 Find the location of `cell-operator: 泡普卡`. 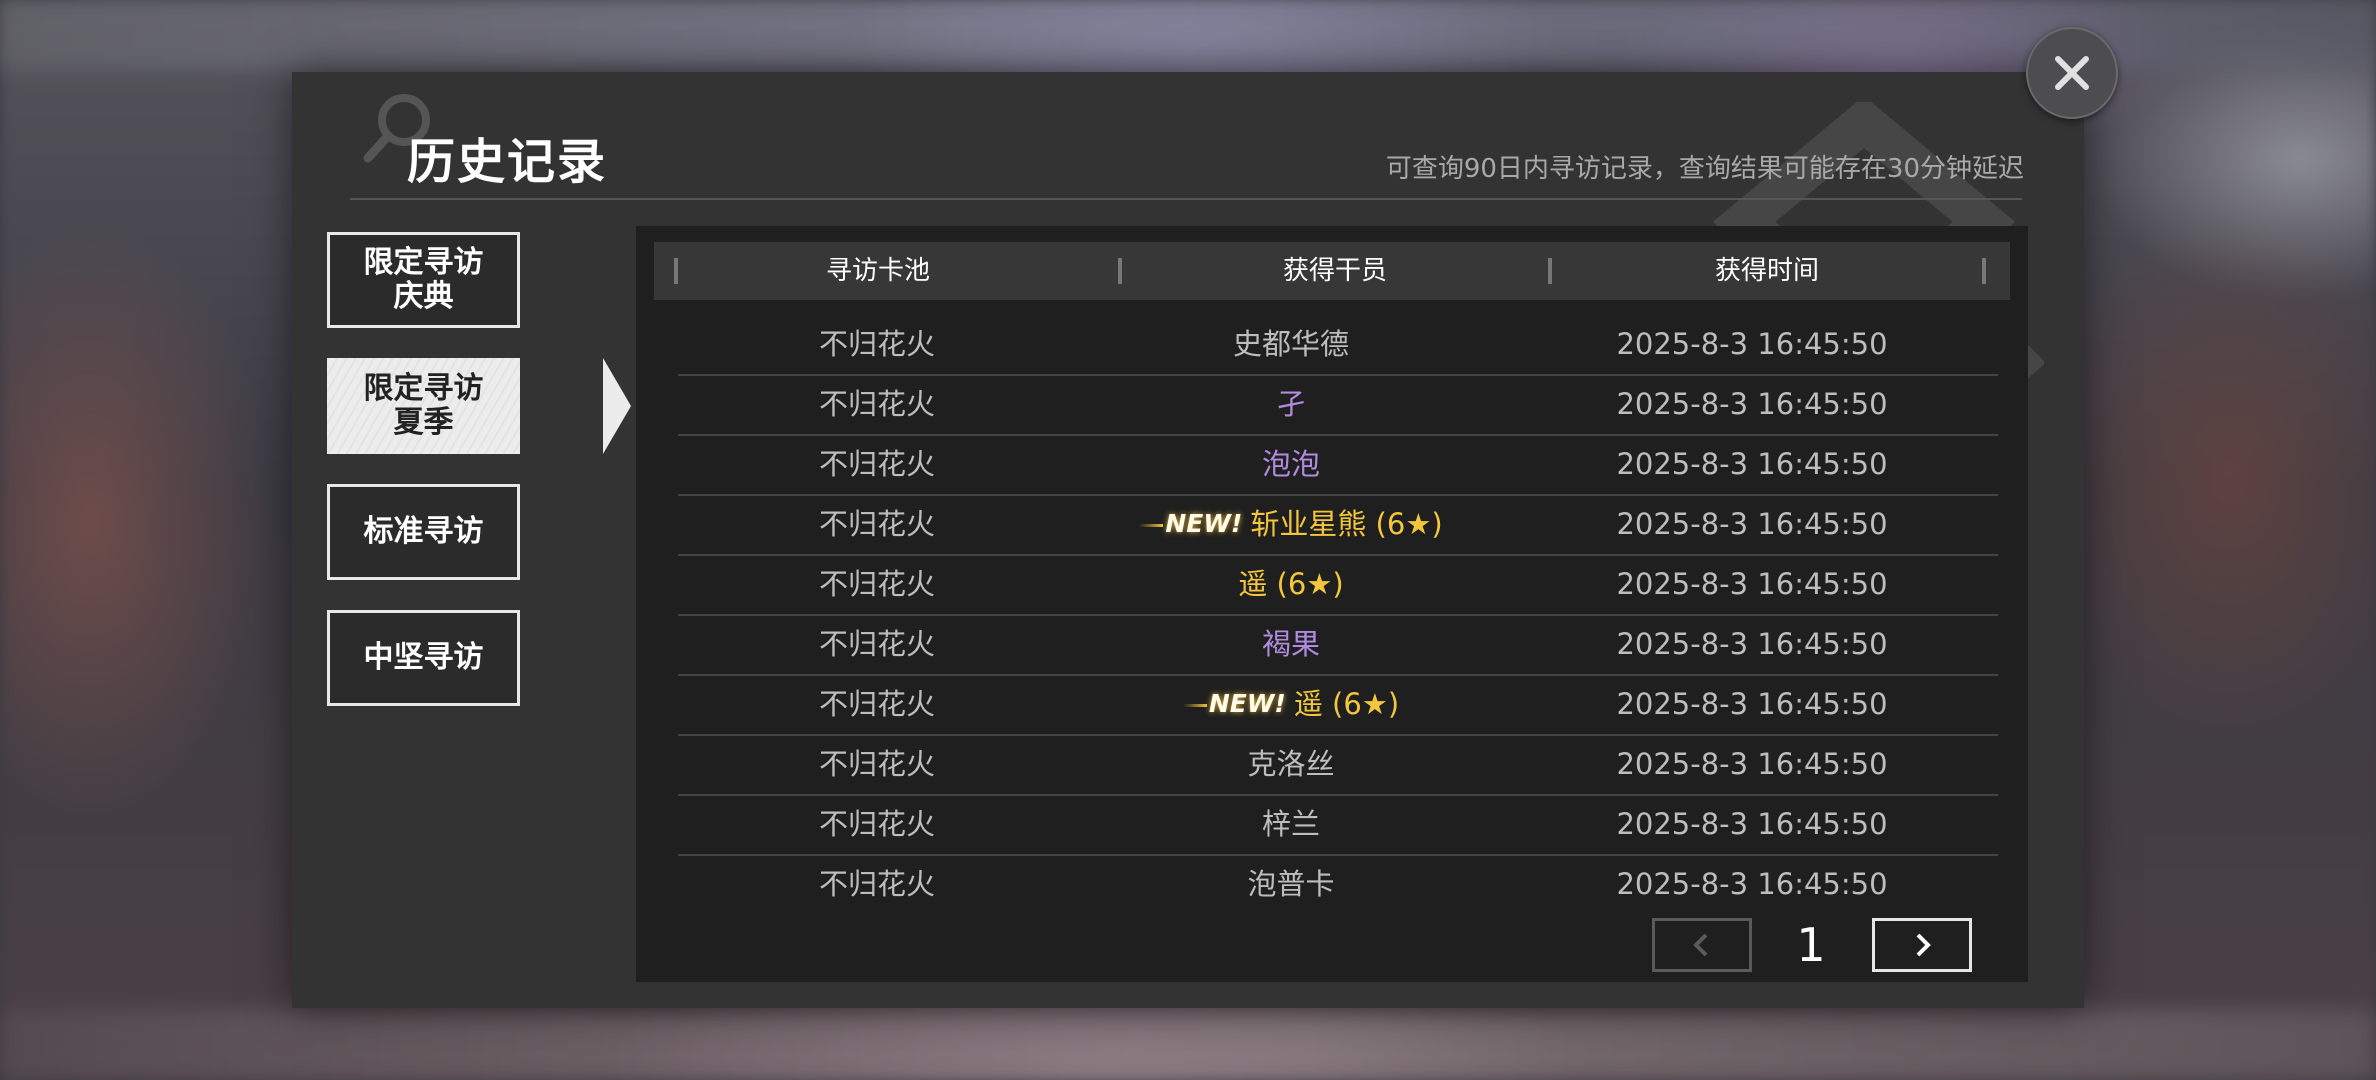

cell-operator: 泡普卡 is located at coordinates (1291, 884).